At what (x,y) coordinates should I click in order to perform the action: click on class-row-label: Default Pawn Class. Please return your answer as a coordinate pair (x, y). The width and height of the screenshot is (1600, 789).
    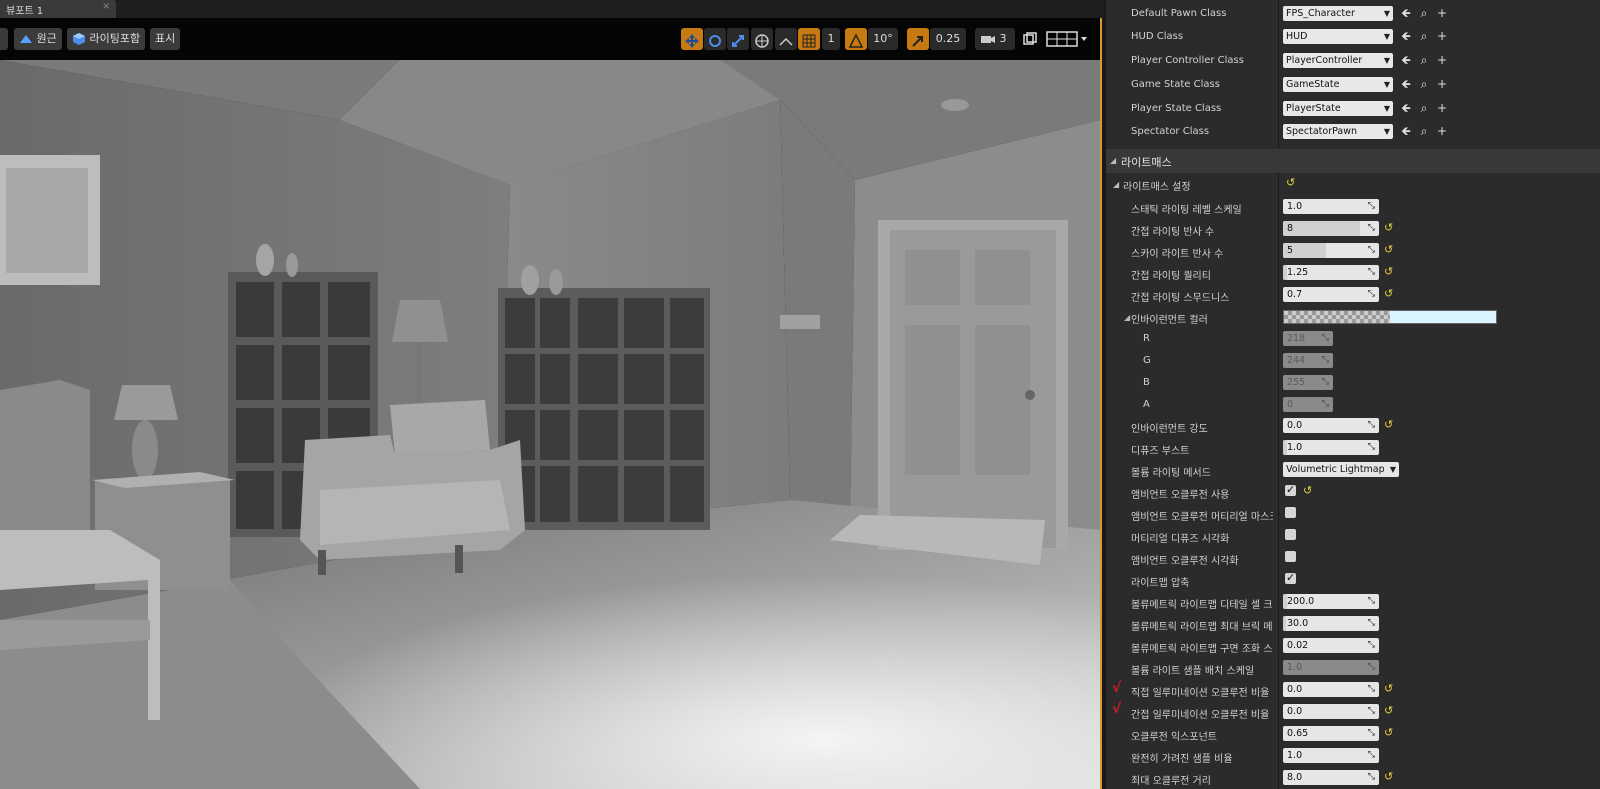
    Looking at the image, I should click on (1179, 13).